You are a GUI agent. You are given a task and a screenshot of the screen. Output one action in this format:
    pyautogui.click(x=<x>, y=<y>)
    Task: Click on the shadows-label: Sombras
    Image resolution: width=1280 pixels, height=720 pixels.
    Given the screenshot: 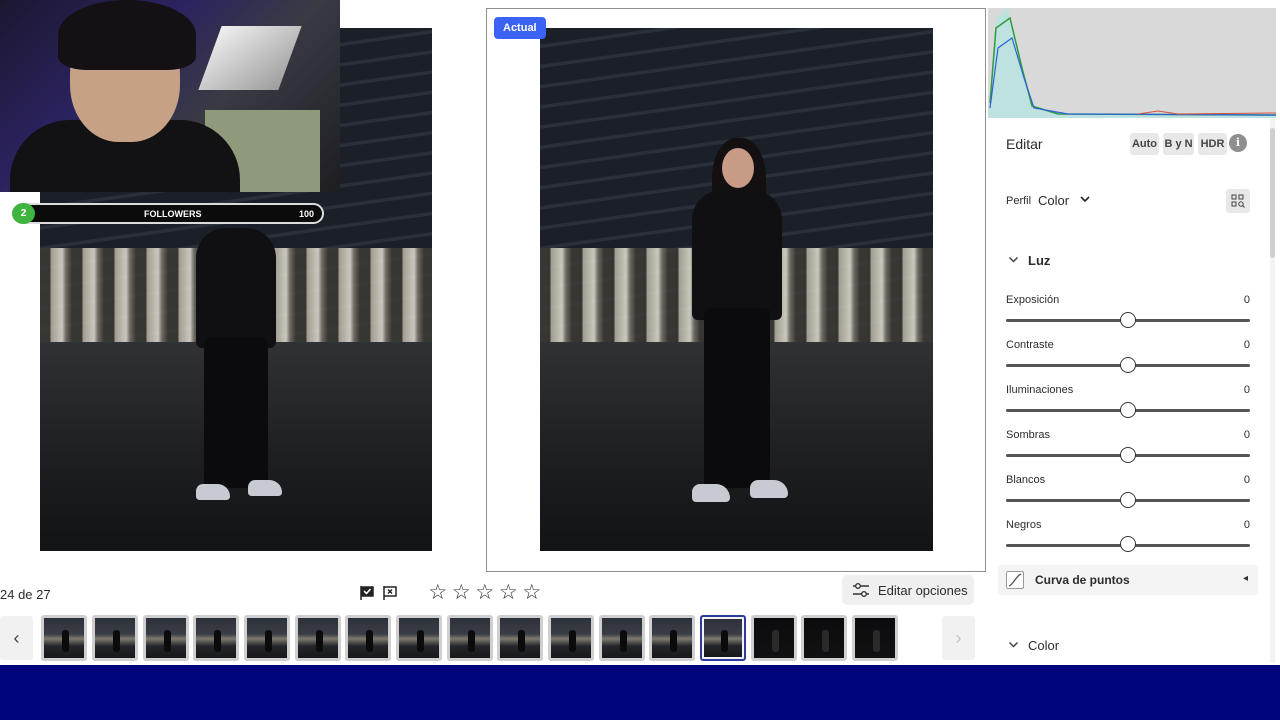 What is the action you would take?
    pyautogui.click(x=1028, y=435)
    